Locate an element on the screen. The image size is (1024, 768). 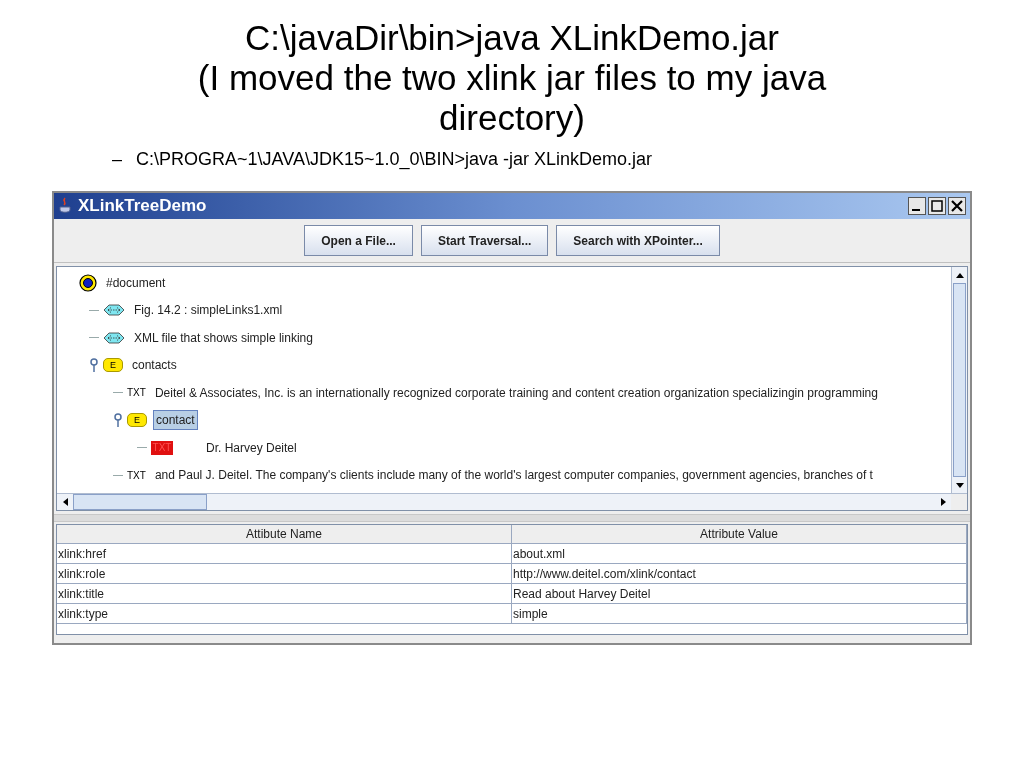
table-cell: http://www.deitel.com/xlink/contact is located at coordinates (739, 574).